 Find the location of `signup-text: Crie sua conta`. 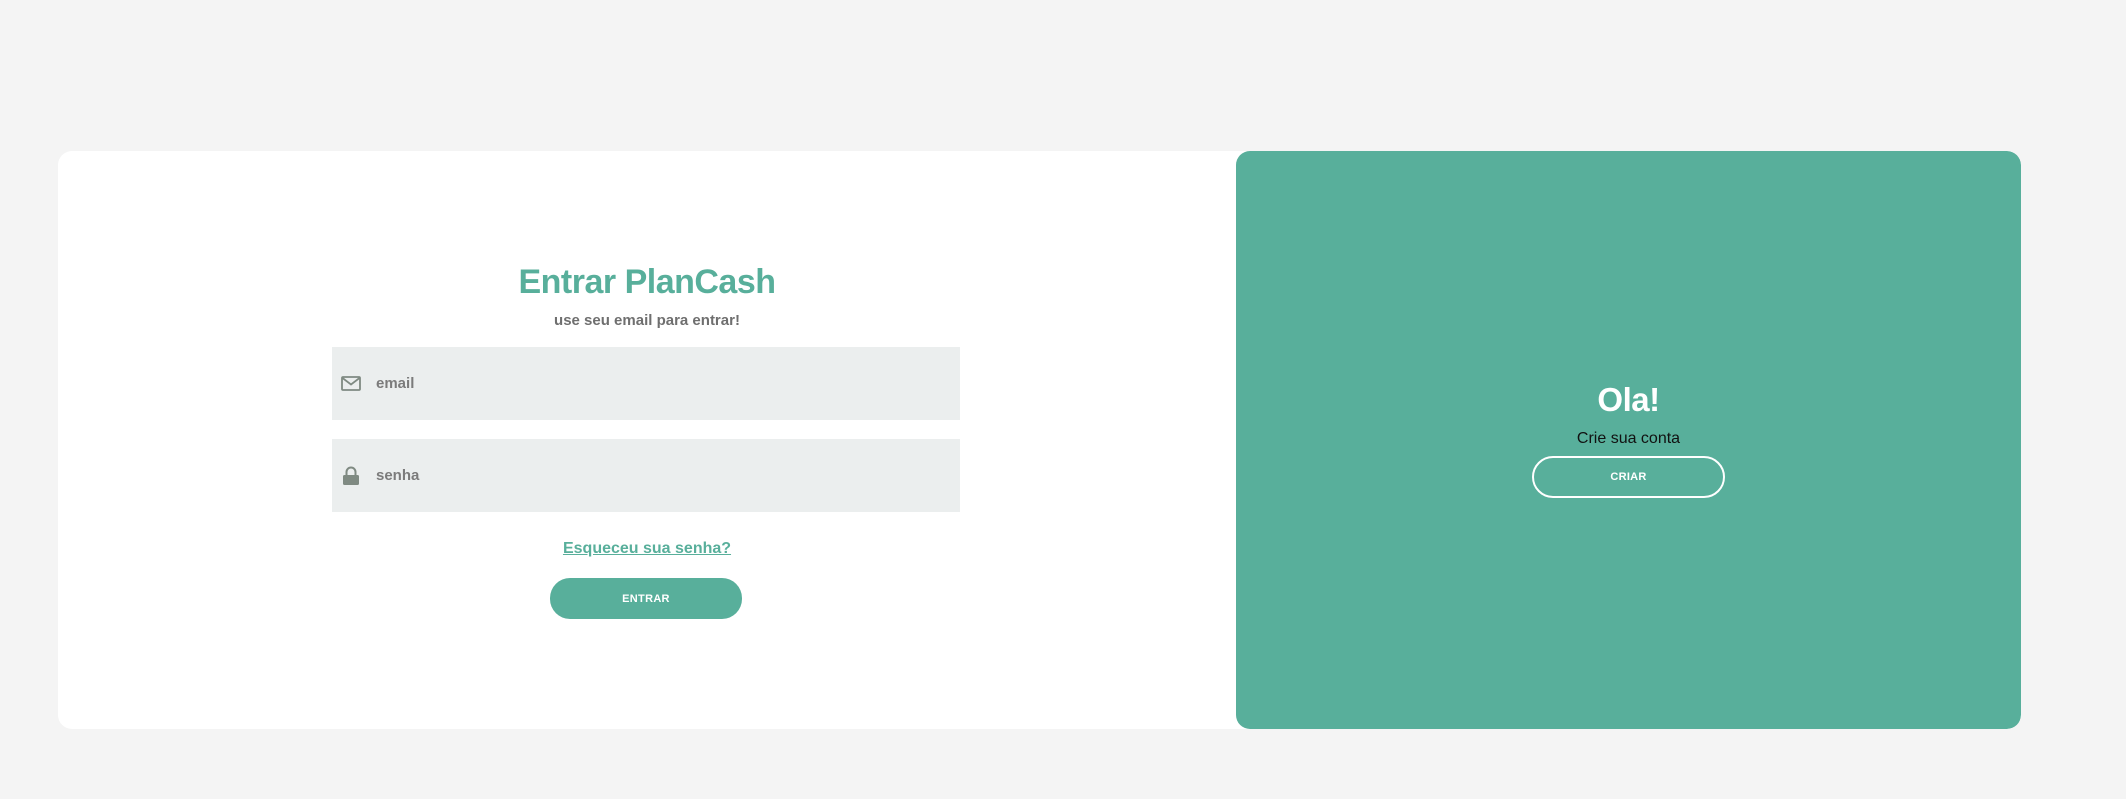

signup-text: Crie sua conta is located at coordinates (1628, 438).